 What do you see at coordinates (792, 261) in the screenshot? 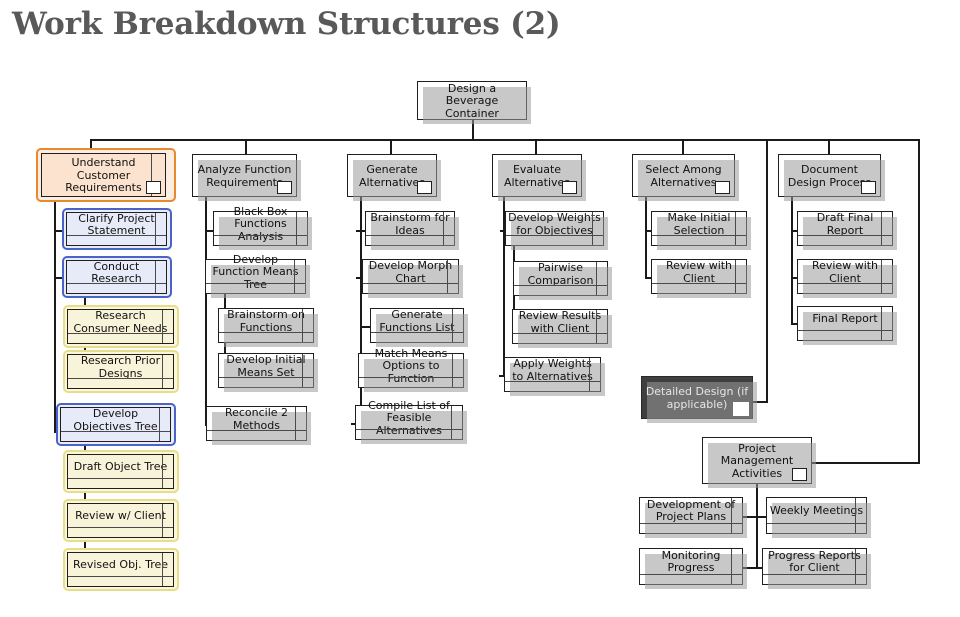
I see `connector-col5-spine-level2` at bounding box center [792, 261].